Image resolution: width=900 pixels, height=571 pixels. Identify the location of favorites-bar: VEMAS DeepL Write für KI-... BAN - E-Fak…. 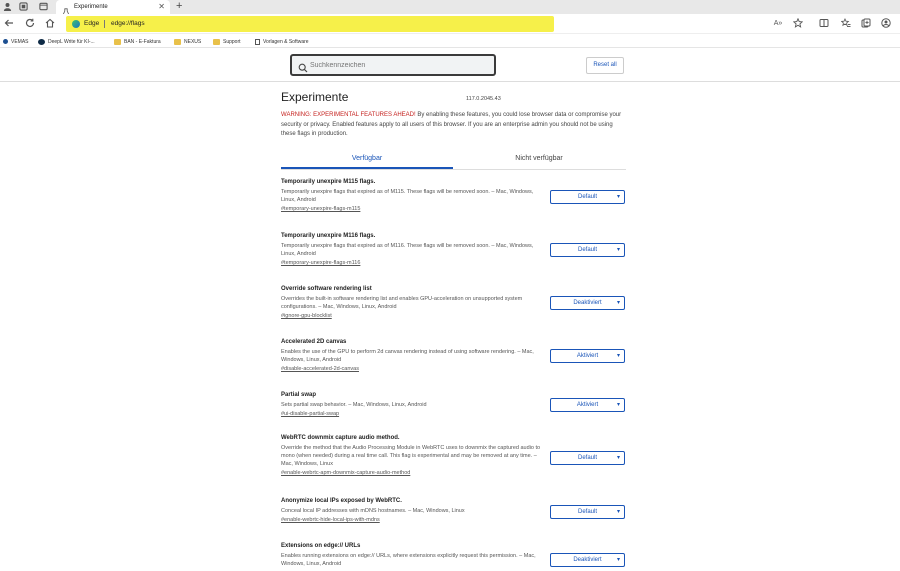
(450, 41).